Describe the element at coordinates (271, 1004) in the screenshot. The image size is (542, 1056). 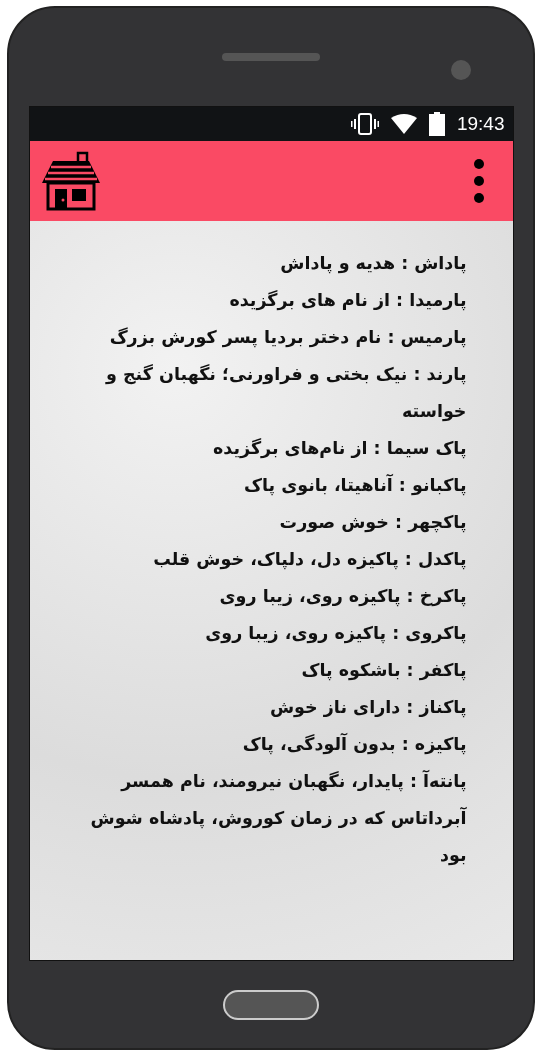
I see `home-button` at that location.